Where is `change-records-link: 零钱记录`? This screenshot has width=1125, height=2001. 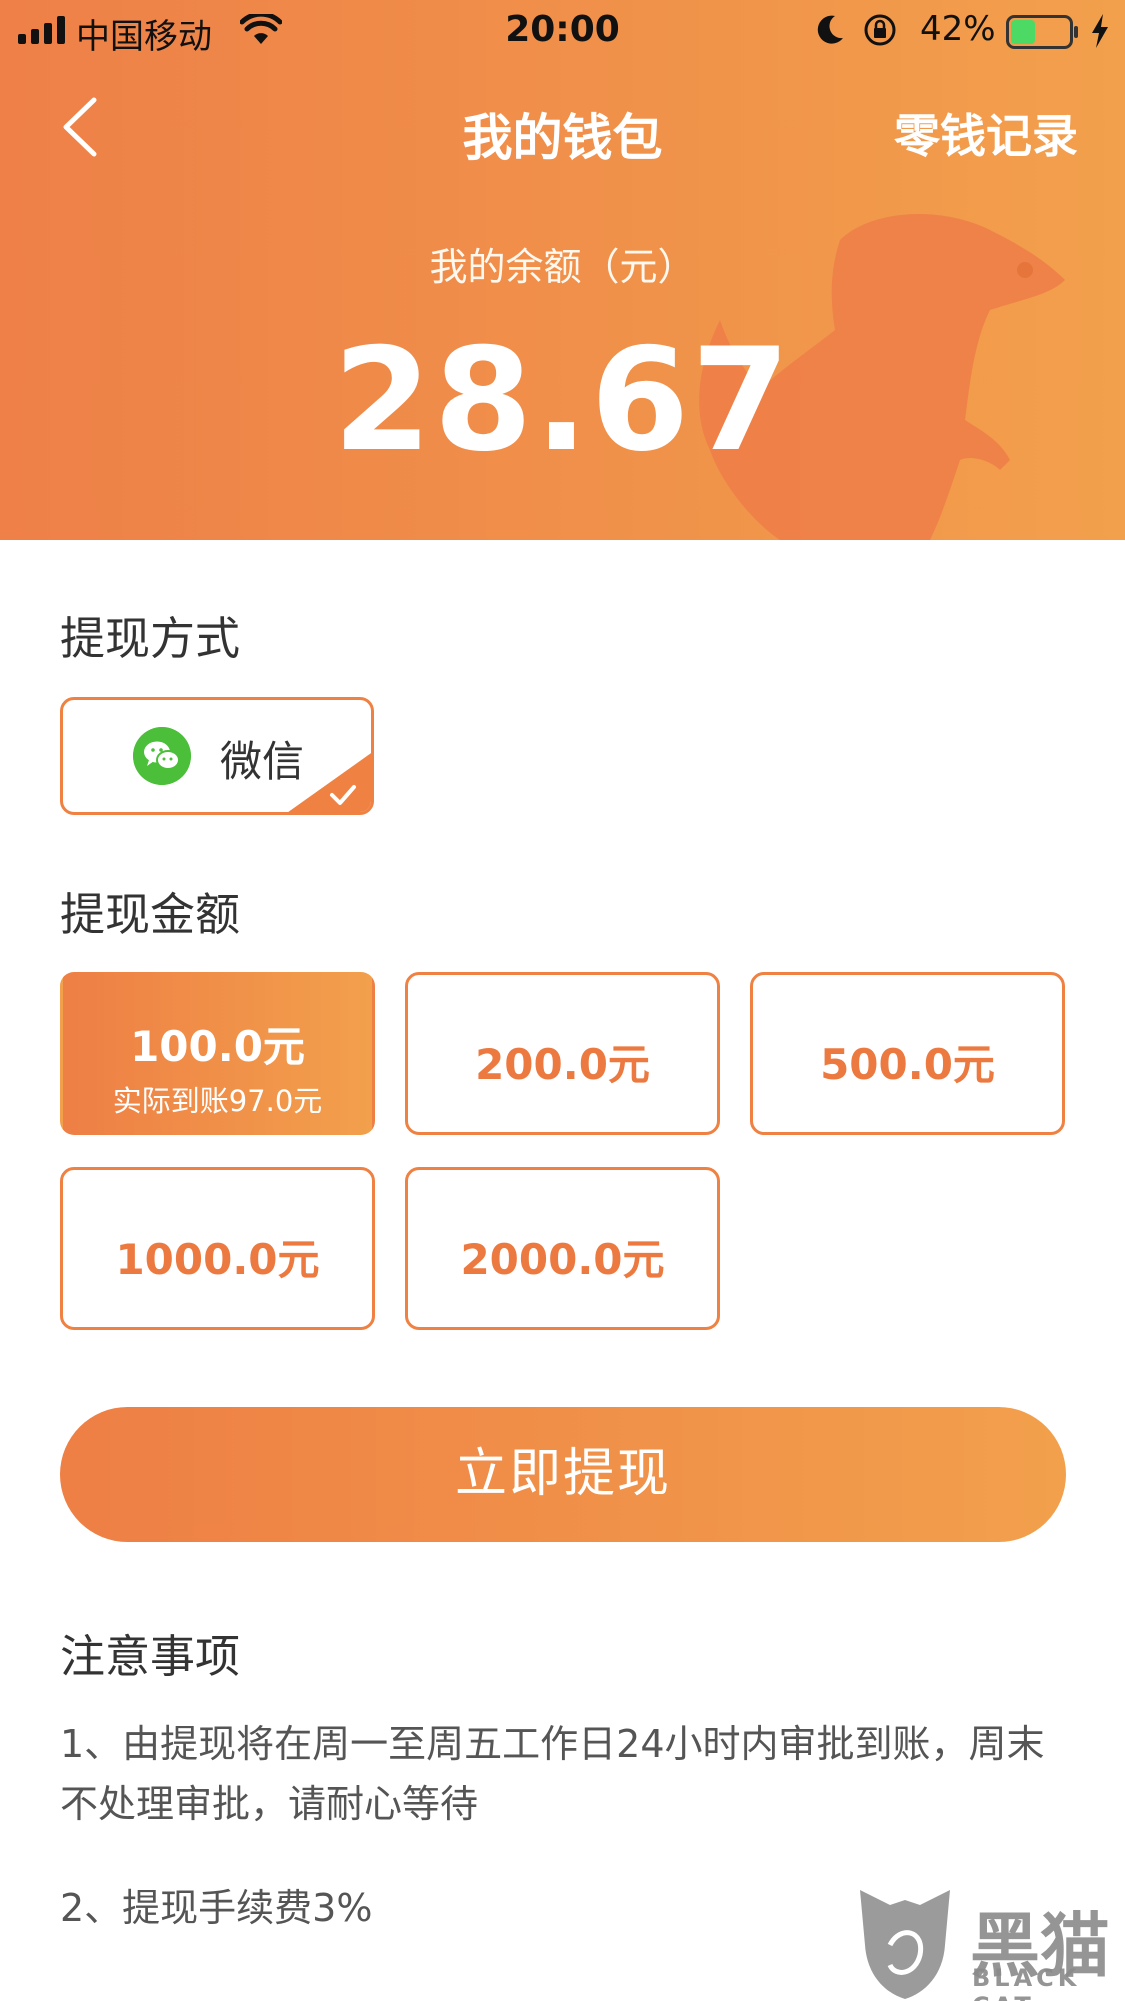
change-records-link: 零钱记录 is located at coordinates (986, 133).